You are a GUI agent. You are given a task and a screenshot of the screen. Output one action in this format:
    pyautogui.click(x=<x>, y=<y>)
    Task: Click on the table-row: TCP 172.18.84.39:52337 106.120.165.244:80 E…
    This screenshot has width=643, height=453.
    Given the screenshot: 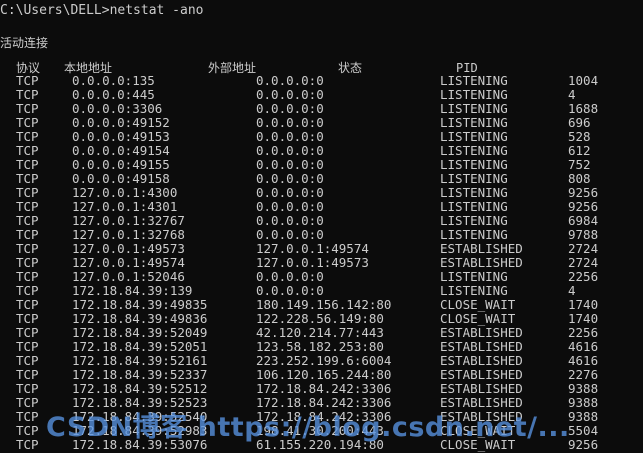 What is the action you would take?
    pyautogui.click(x=321, y=375)
    